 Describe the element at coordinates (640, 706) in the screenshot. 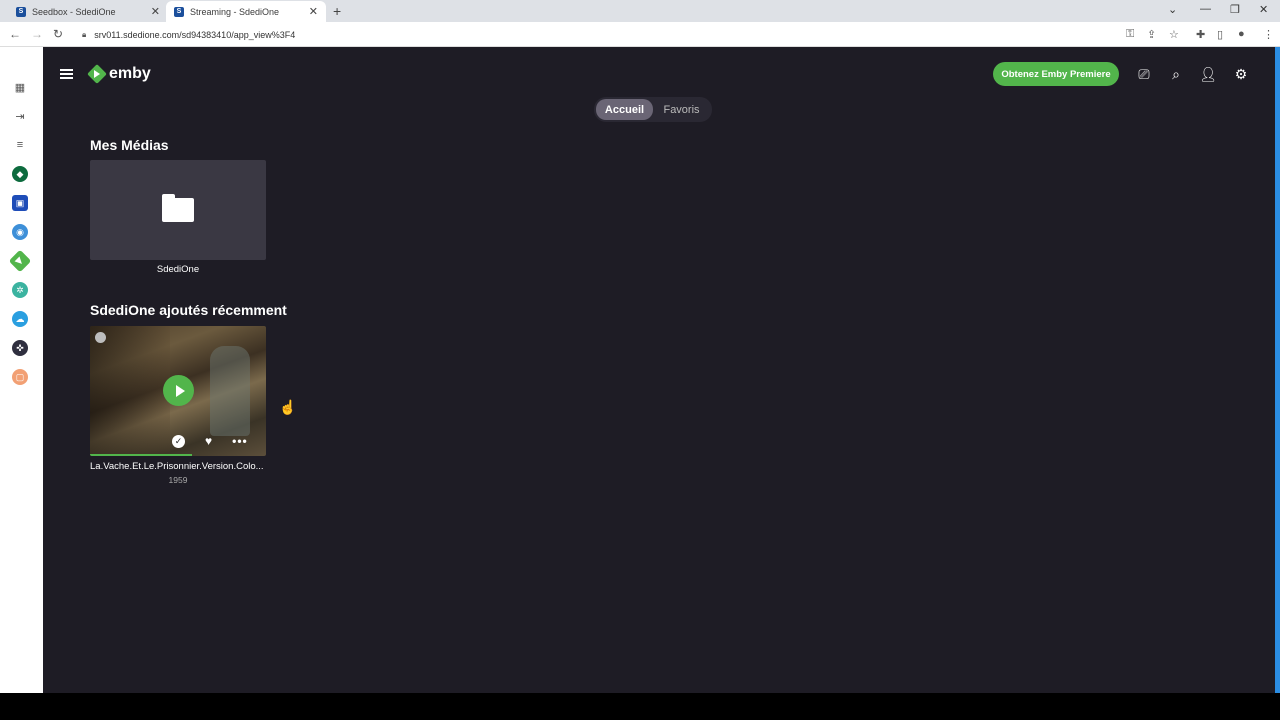

I see `bottom-bar` at that location.